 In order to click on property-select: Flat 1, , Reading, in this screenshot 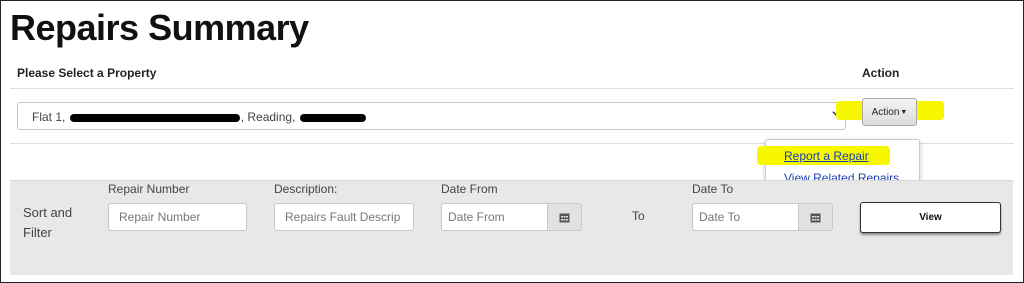, I will do `click(431, 116)`.